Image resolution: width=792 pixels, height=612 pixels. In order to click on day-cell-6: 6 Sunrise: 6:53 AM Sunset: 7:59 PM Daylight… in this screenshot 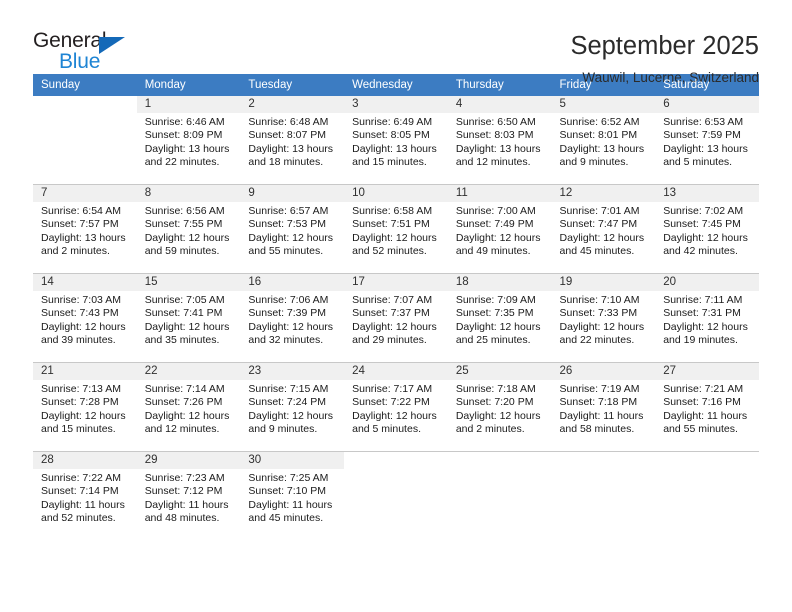, I will do `click(707, 140)`.